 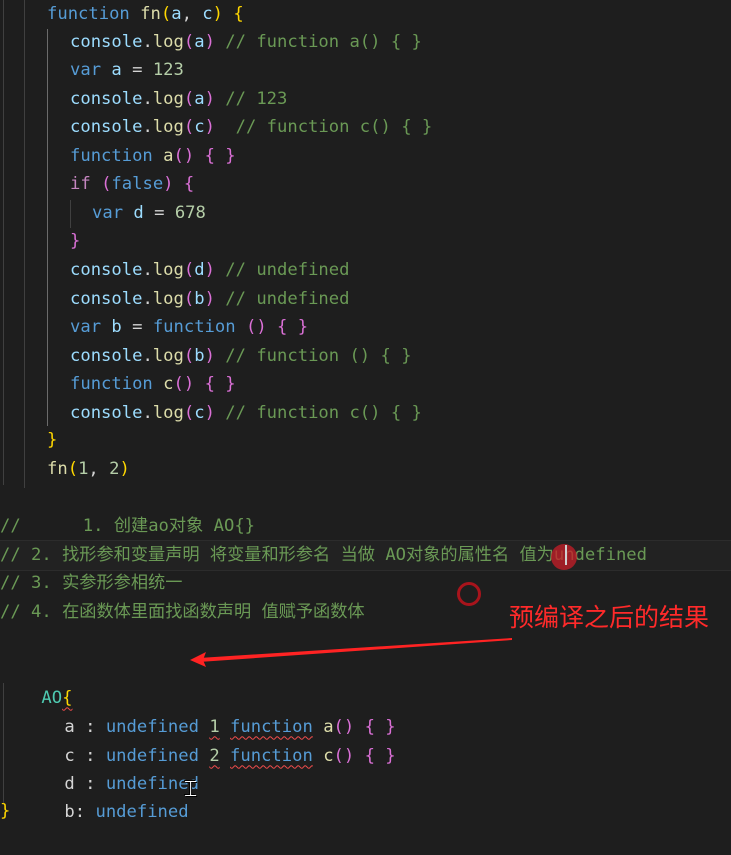 I want to click on code-token: var, so click(x=86, y=327).